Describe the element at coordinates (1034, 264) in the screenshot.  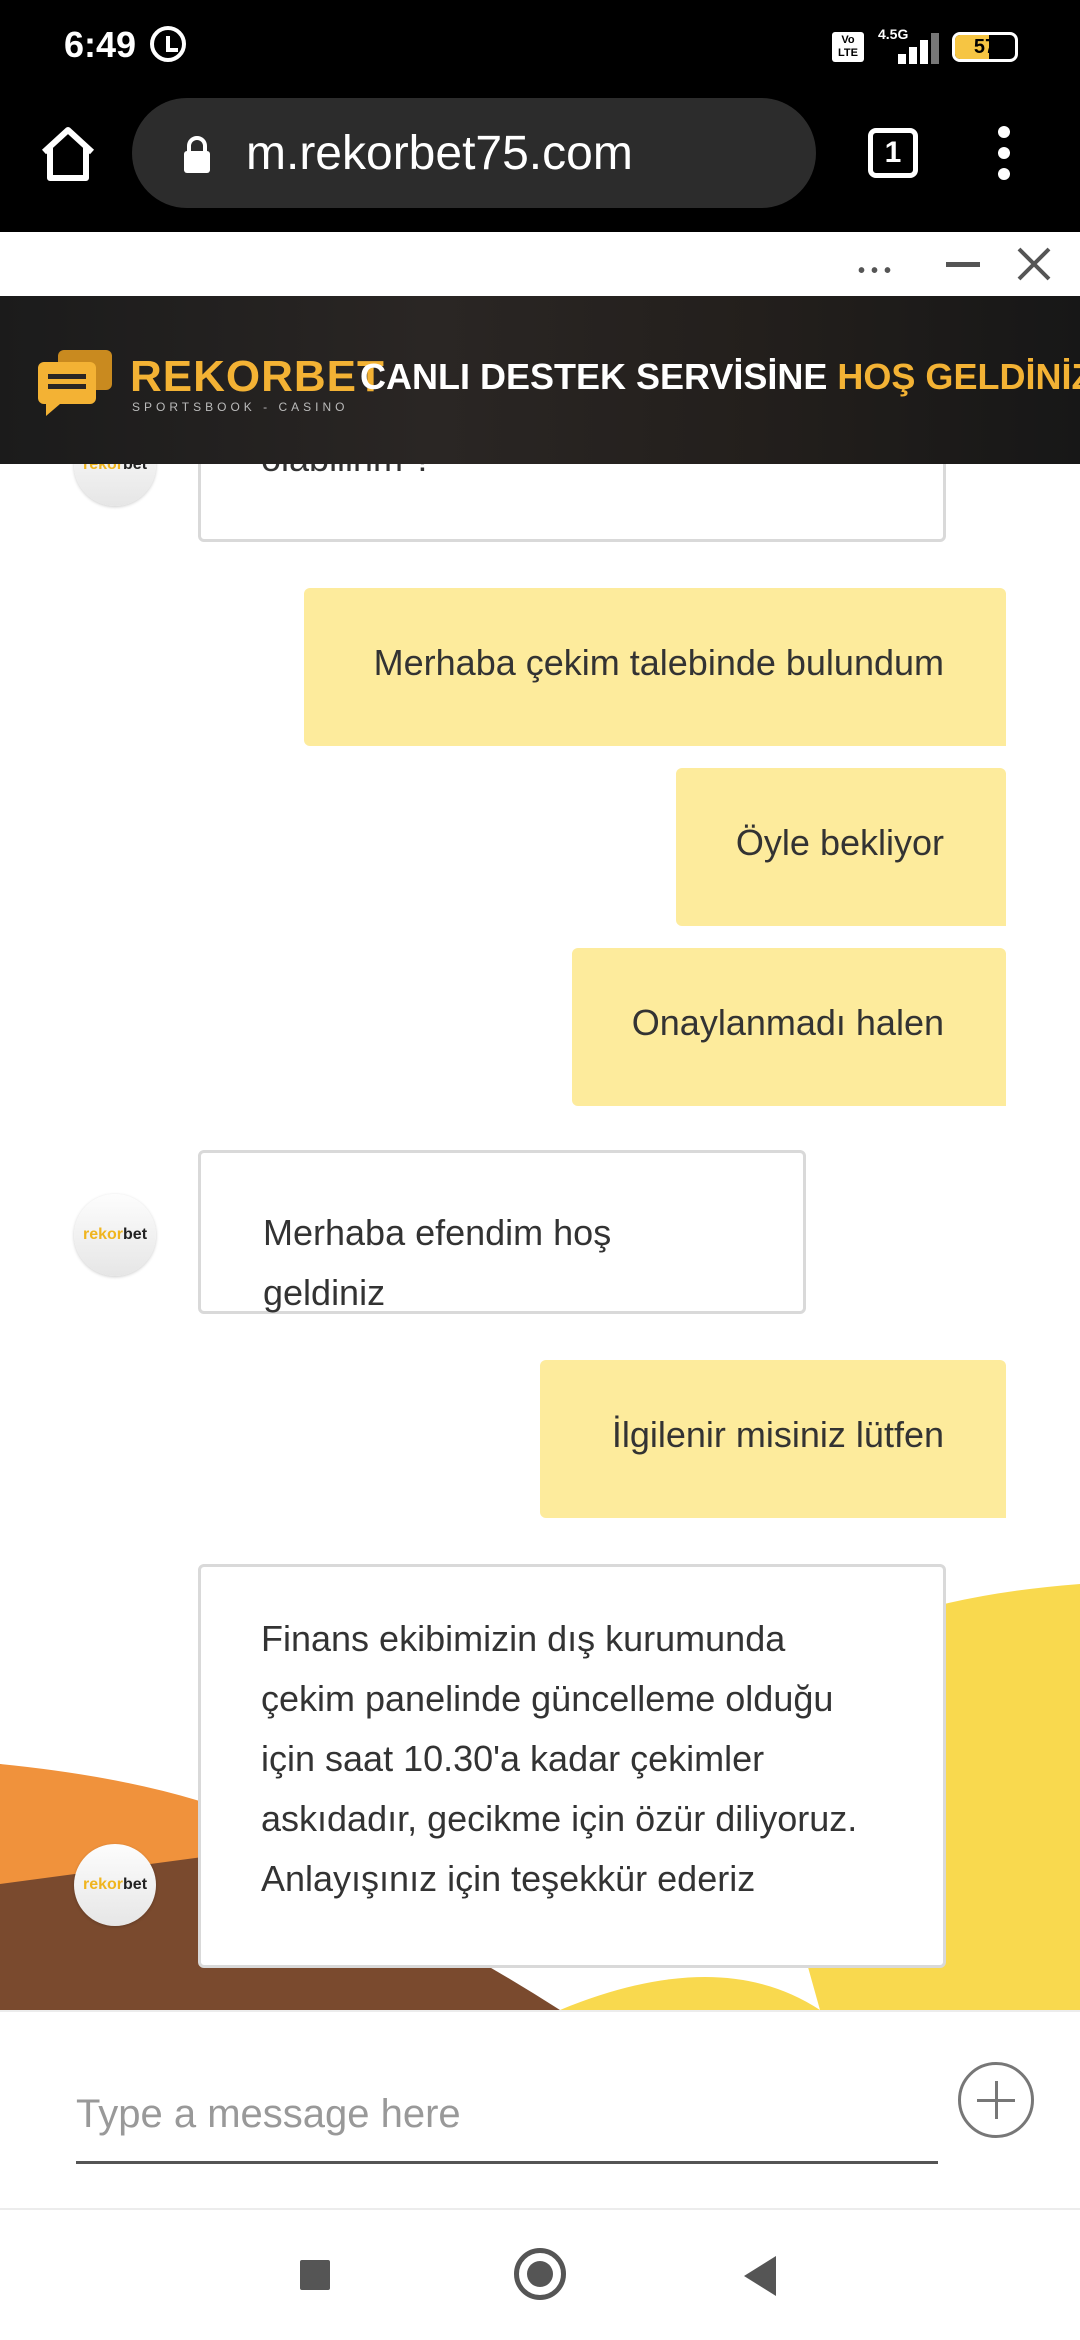
I see `close-icon` at that location.